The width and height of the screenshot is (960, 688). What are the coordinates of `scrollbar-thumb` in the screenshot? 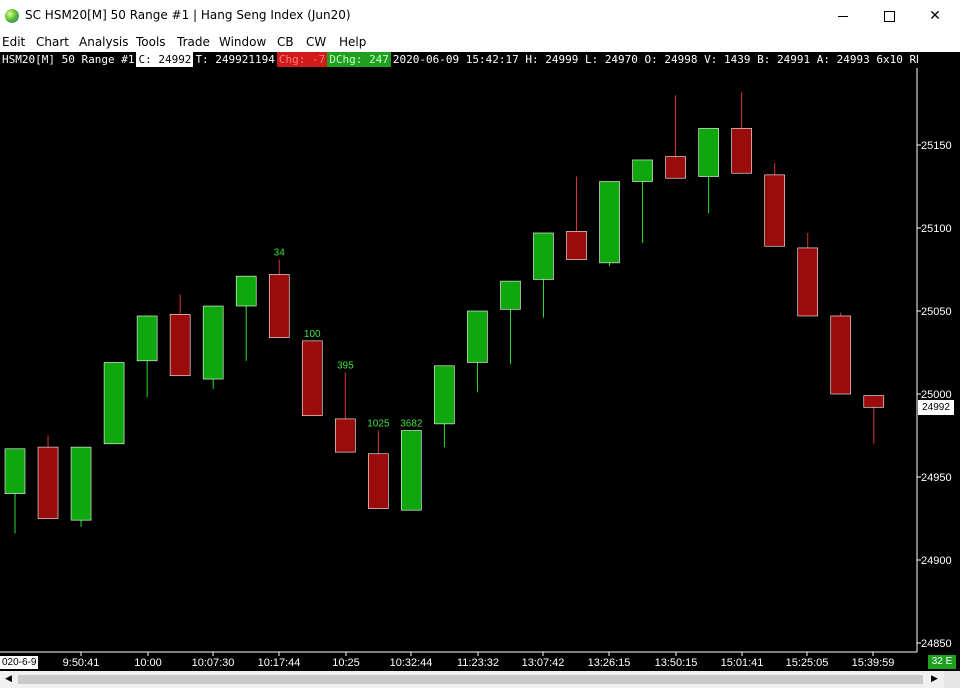 It's located at (470, 679).